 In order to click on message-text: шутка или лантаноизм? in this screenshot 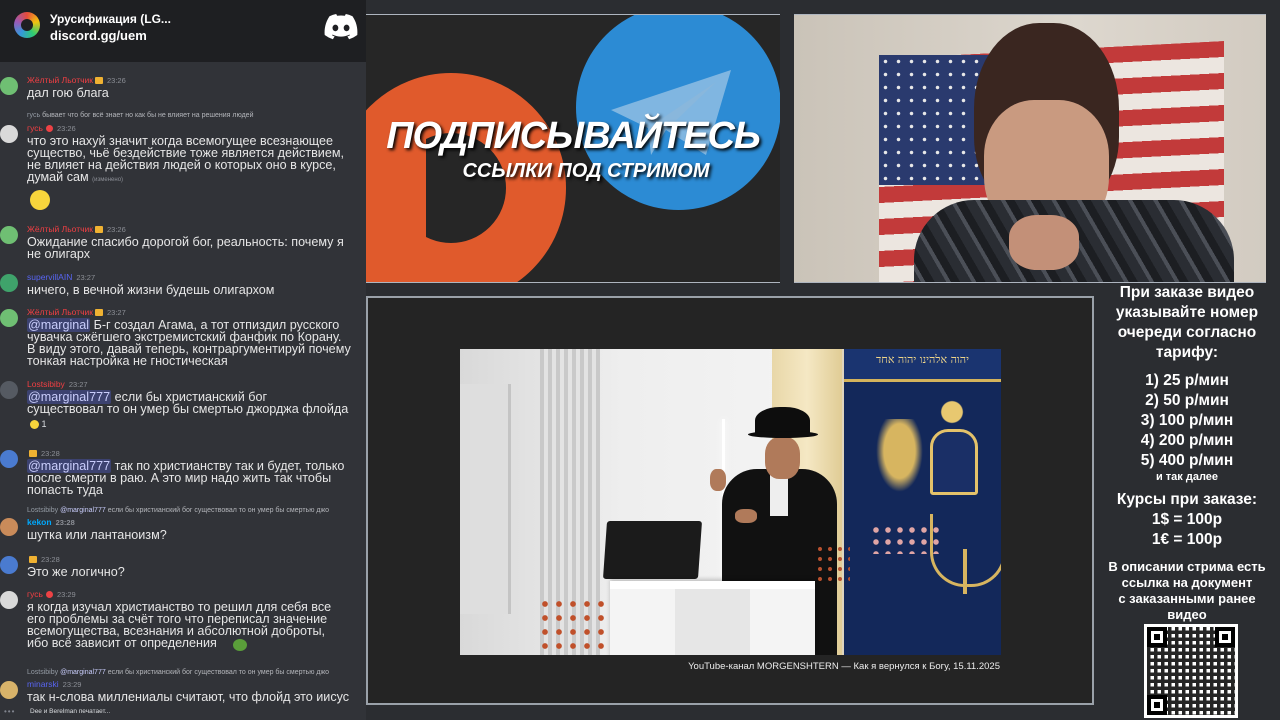, I will do `click(97, 535)`.